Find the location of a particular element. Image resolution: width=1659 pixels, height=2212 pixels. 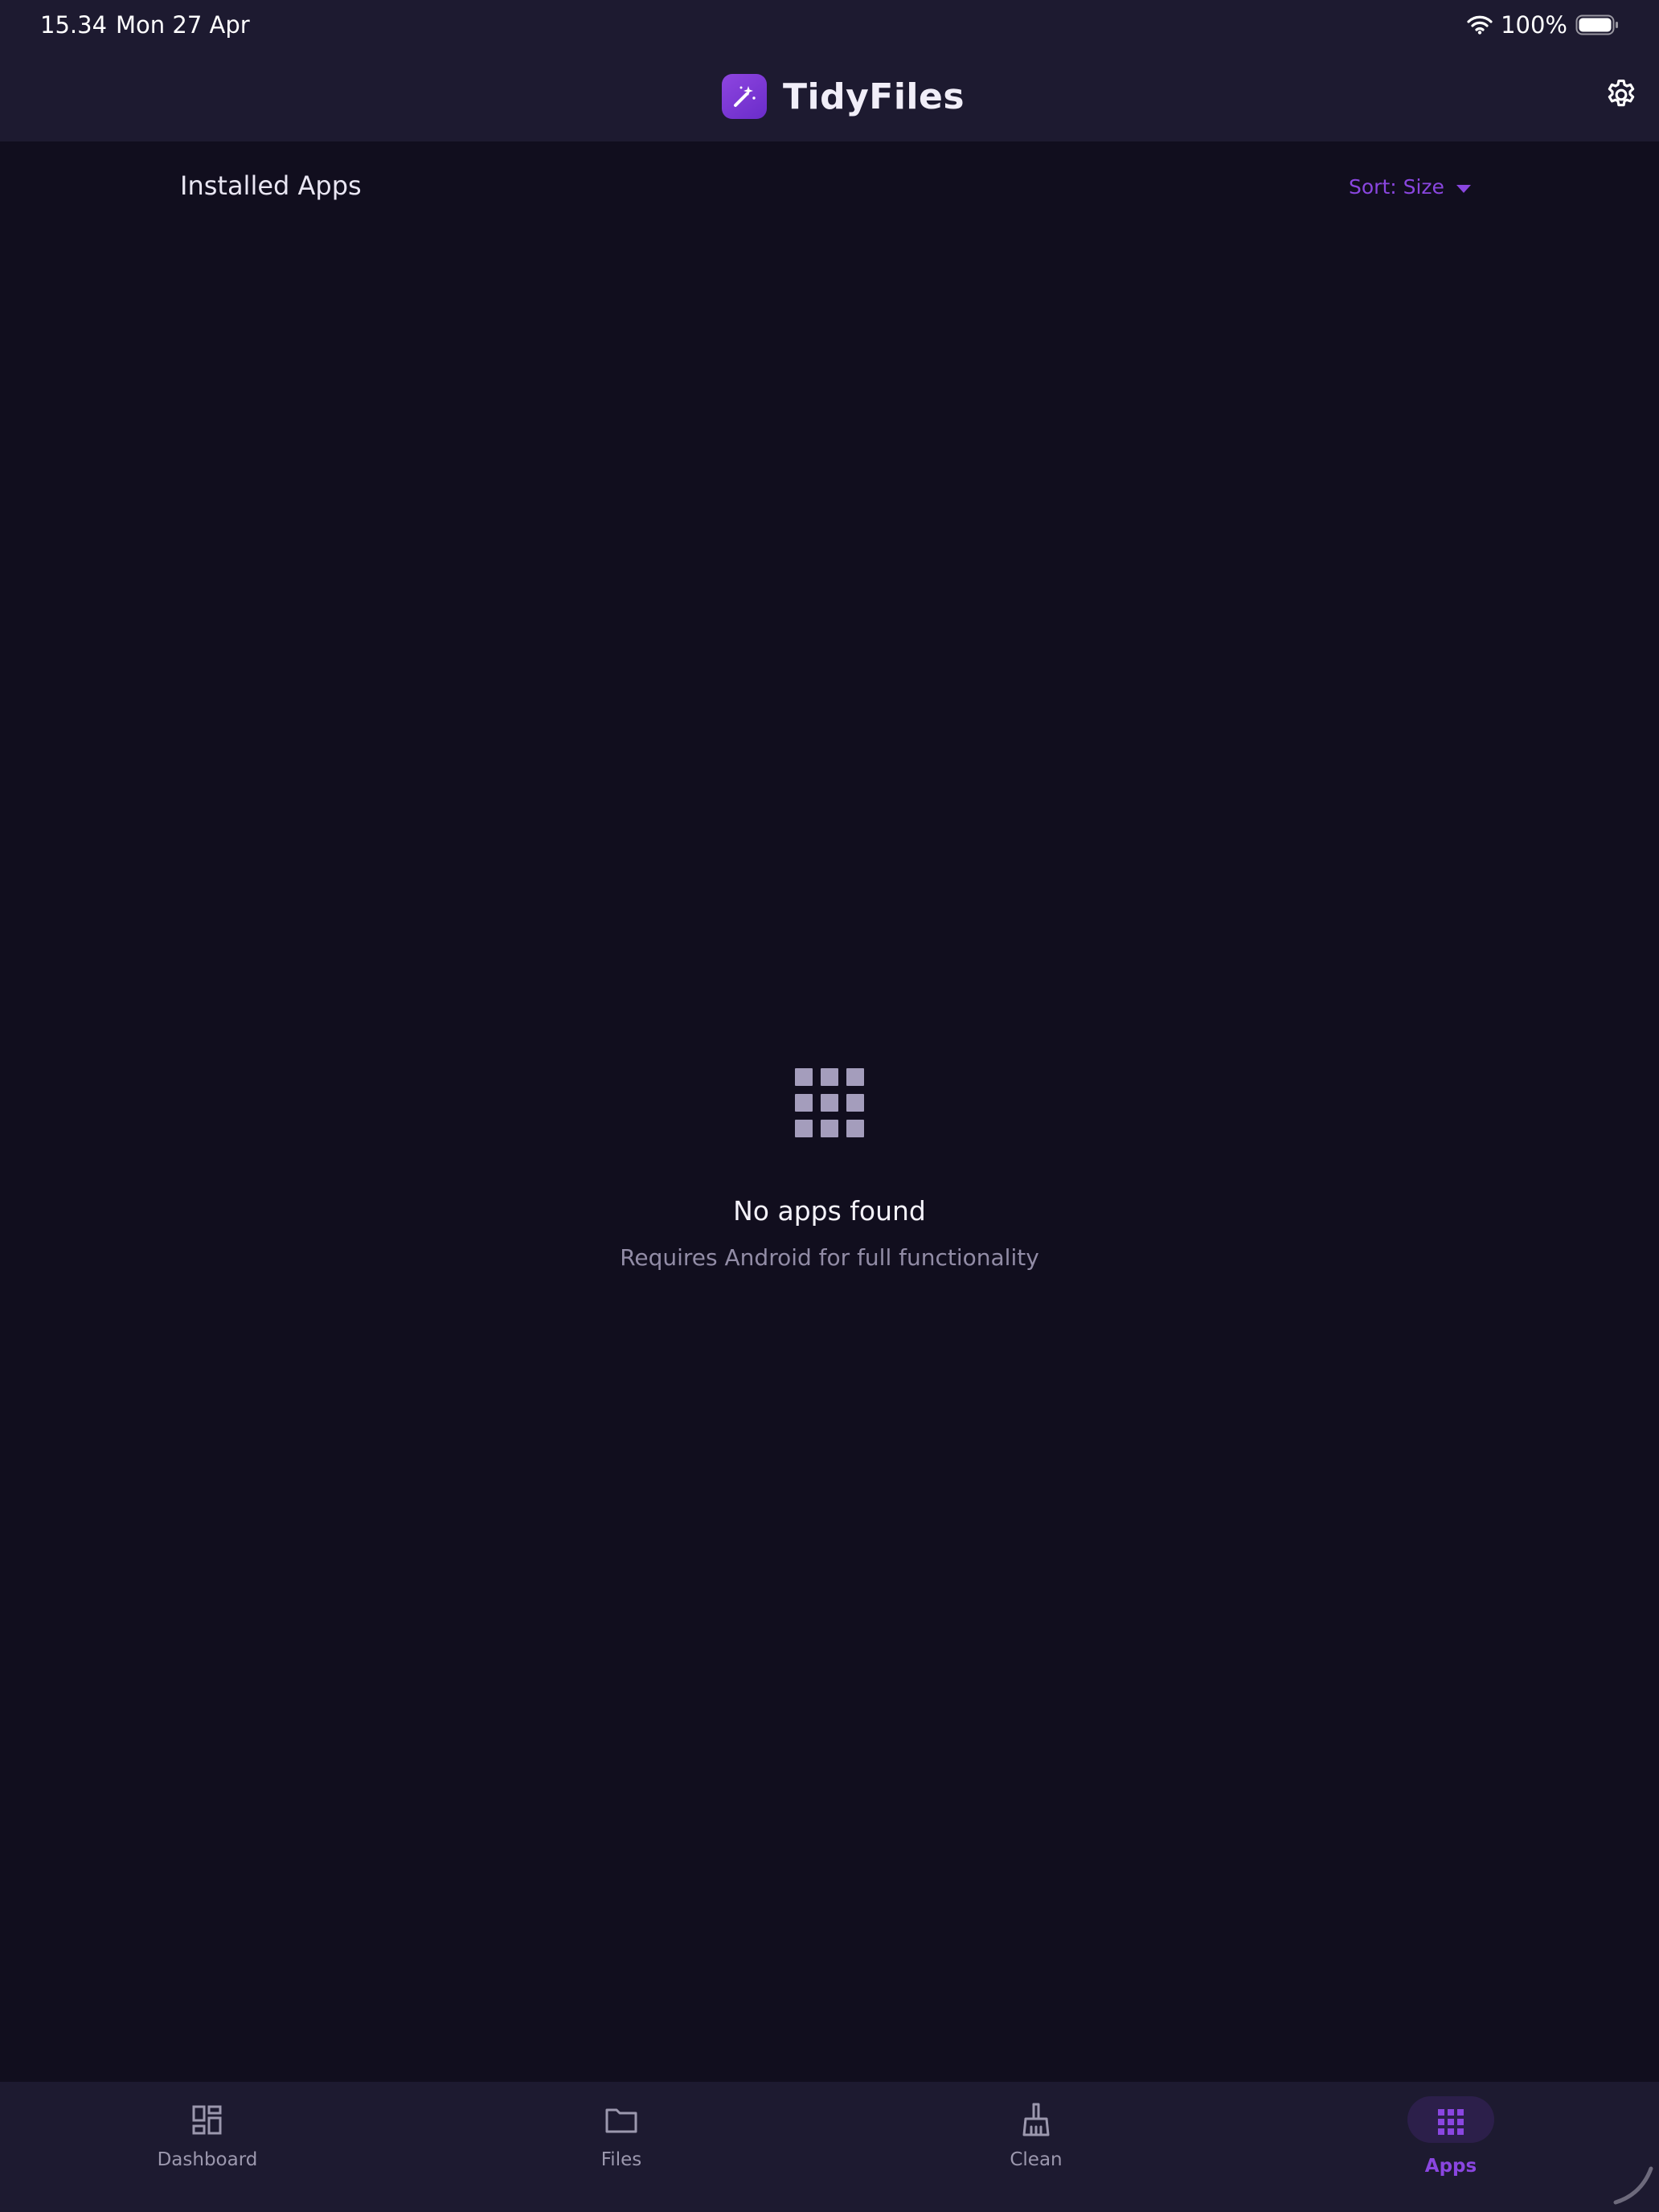

nav-item-files: Files is located at coordinates (621, 2147).